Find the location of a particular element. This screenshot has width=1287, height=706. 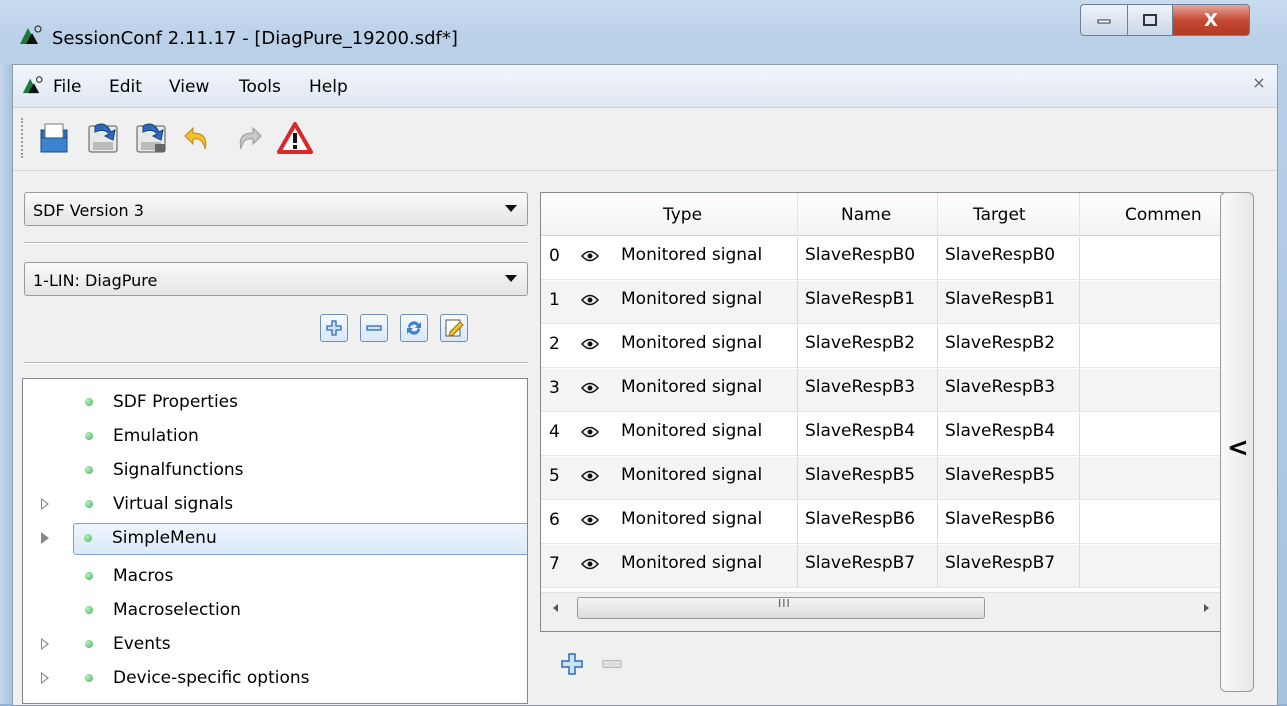

save-as-icon is located at coordinates (151, 138).